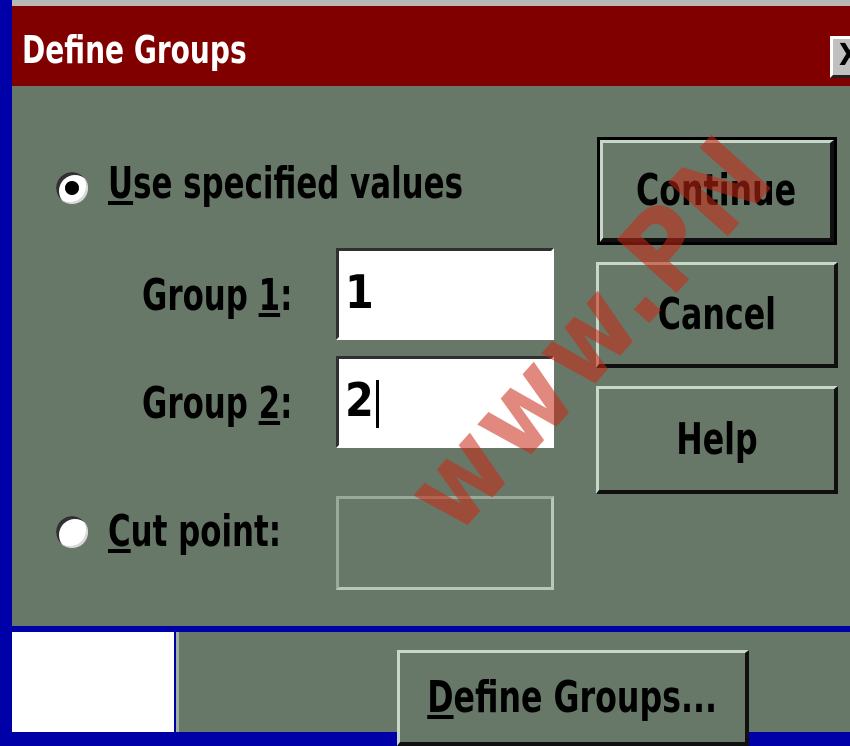 The width and height of the screenshot is (850, 746). Describe the element at coordinates (298, 183) in the screenshot. I see `use-specified-text: se specified values` at that location.